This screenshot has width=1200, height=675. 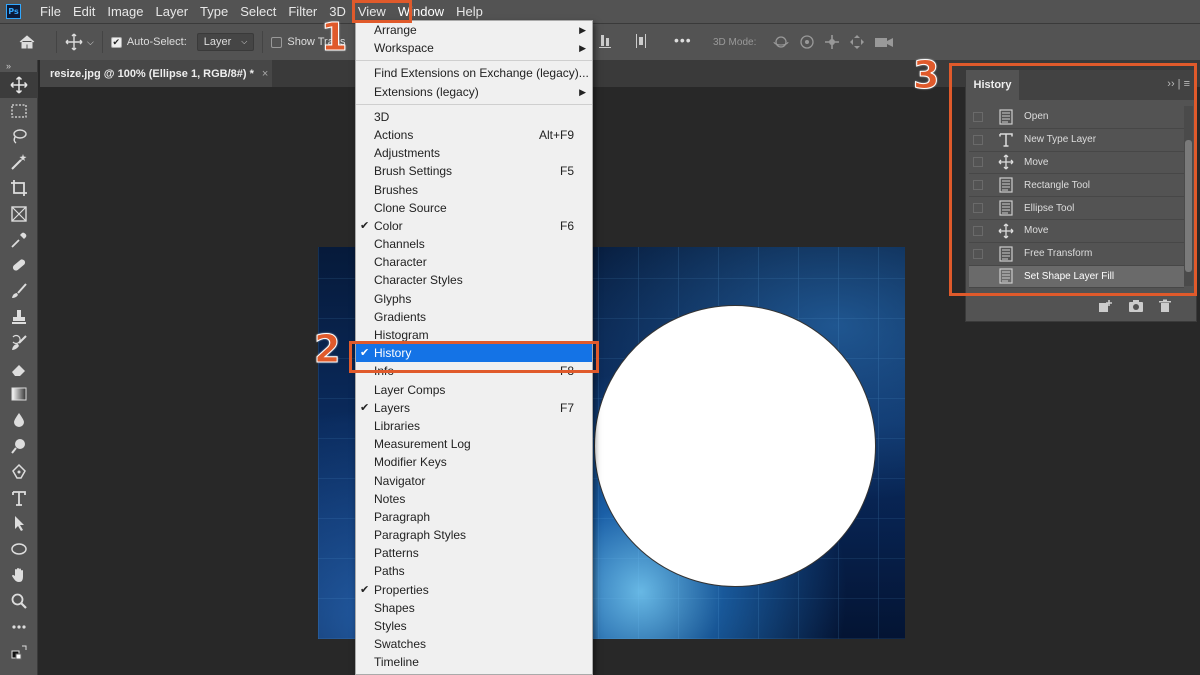 What do you see at coordinates (172, 11) in the screenshot?
I see `menu-layer: Layer` at bounding box center [172, 11].